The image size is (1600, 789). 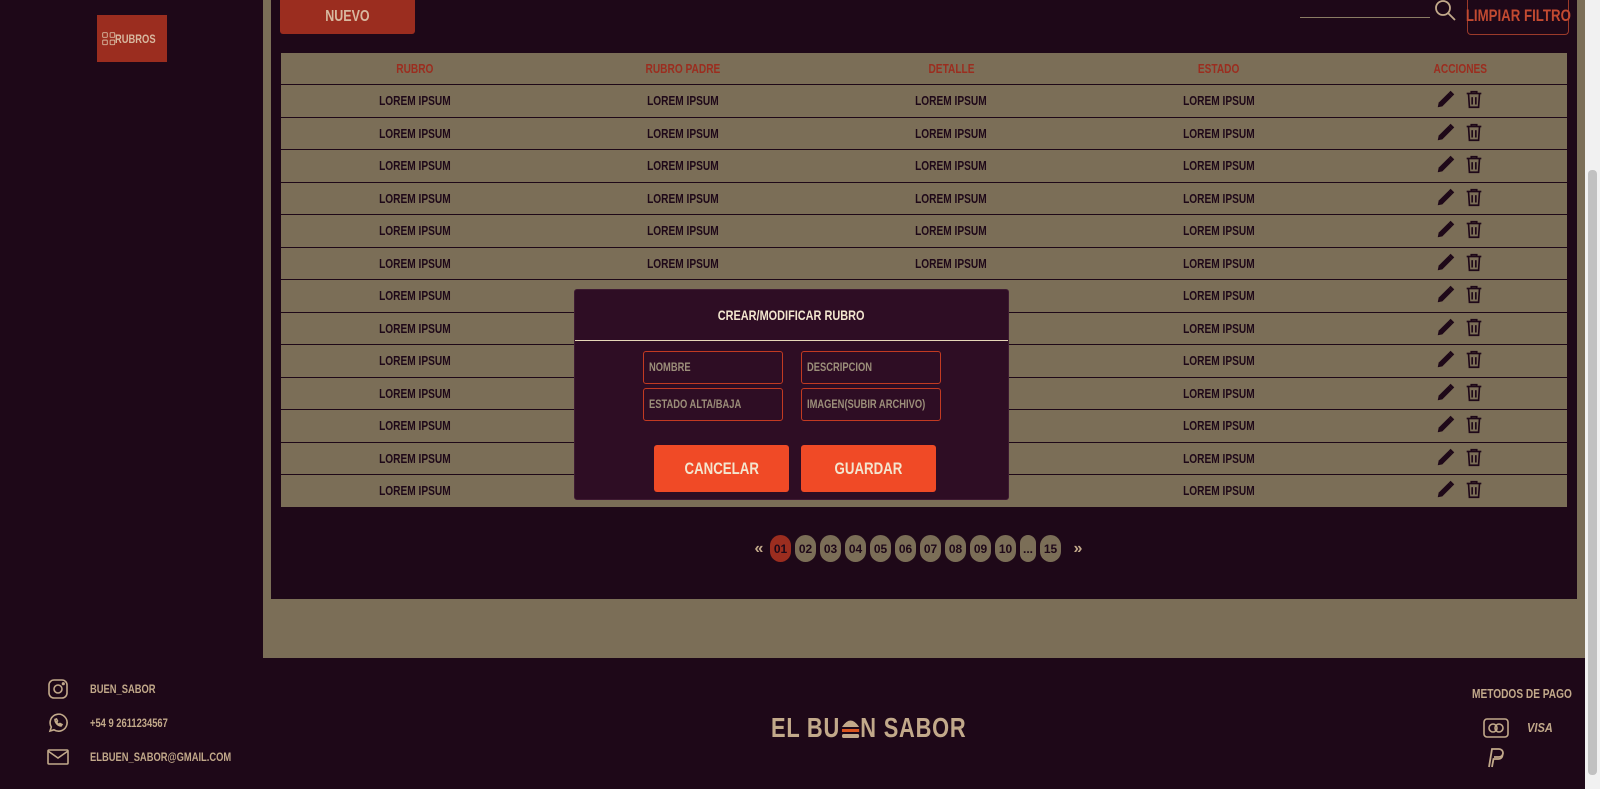 What do you see at coordinates (880, 548) in the screenshot?
I see `page-button: 05` at bounding box center [880, 548].